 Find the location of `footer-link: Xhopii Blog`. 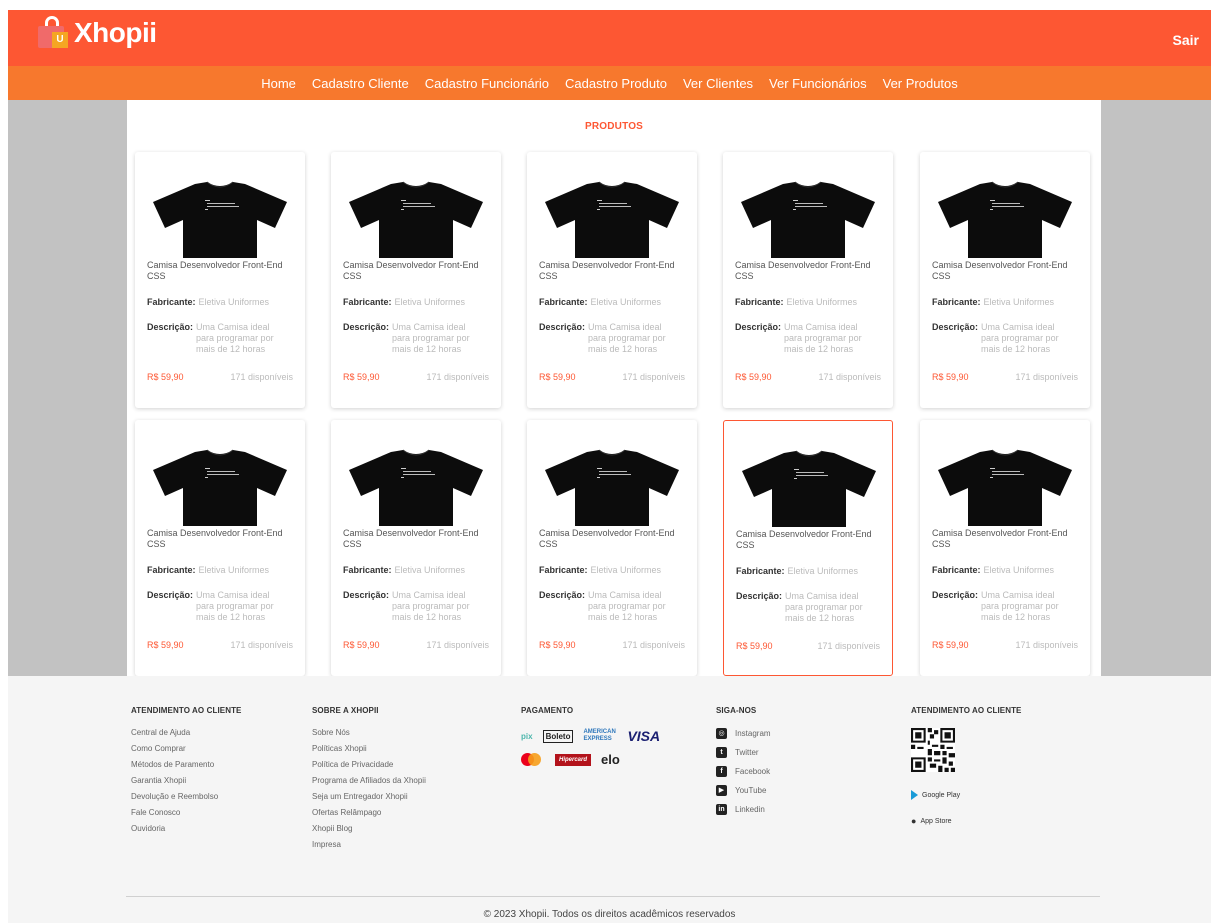

footer-link: Xhopii Blog is located at coordinates (369, 828).